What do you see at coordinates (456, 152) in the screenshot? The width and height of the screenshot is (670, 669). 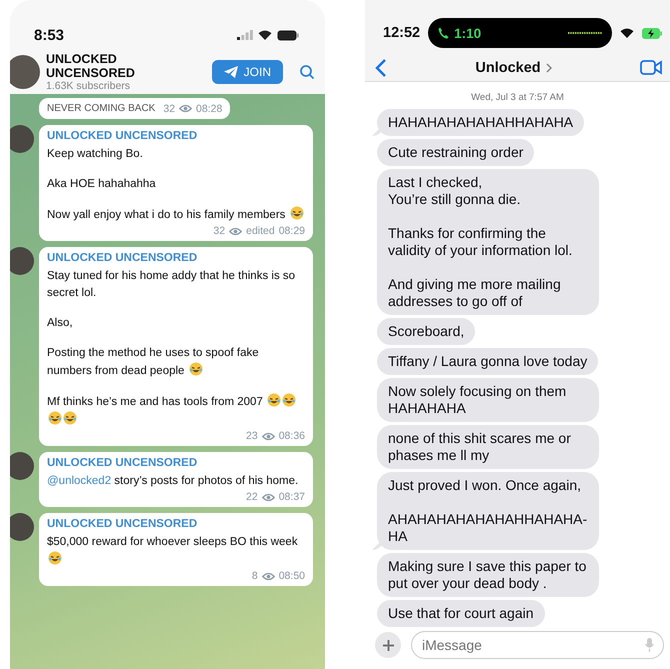 I see `message-text: Cute restraining order` at bounding box center [456, 152].